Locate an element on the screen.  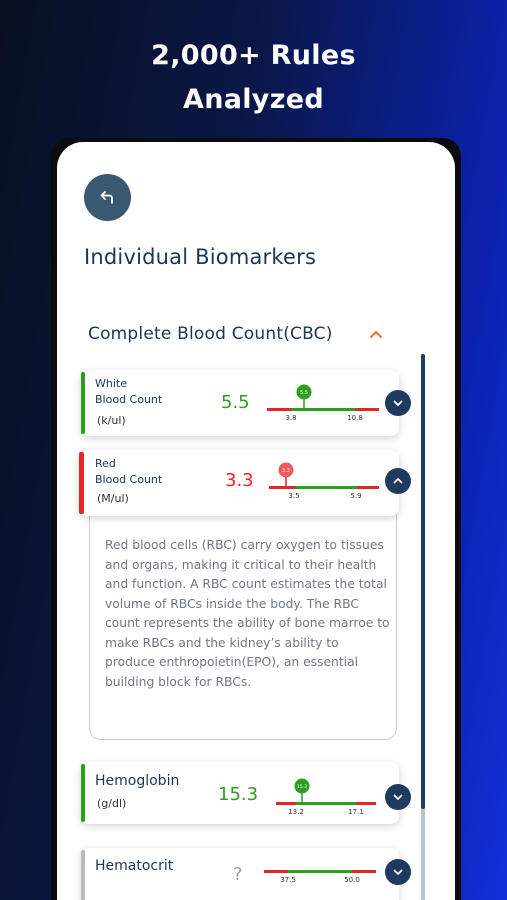
biomarker-value: 5.5 is located at coordinates (235, 402).